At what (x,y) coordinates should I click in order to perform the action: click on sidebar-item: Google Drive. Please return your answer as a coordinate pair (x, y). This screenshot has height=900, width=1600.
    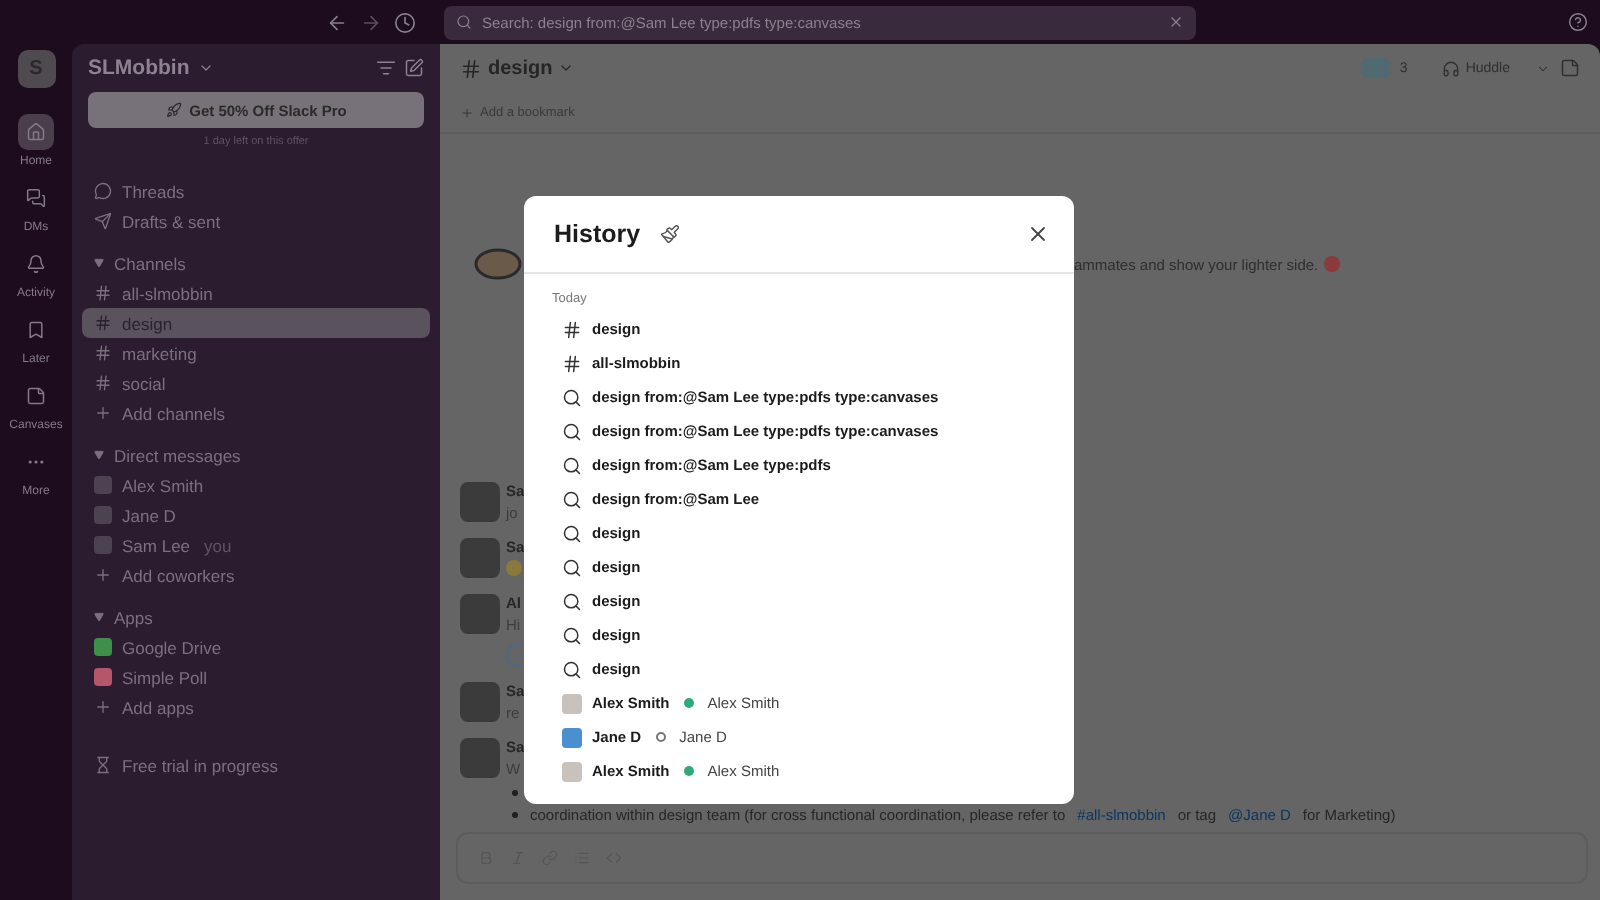
    Looking at the image, I should click on (256, 647).